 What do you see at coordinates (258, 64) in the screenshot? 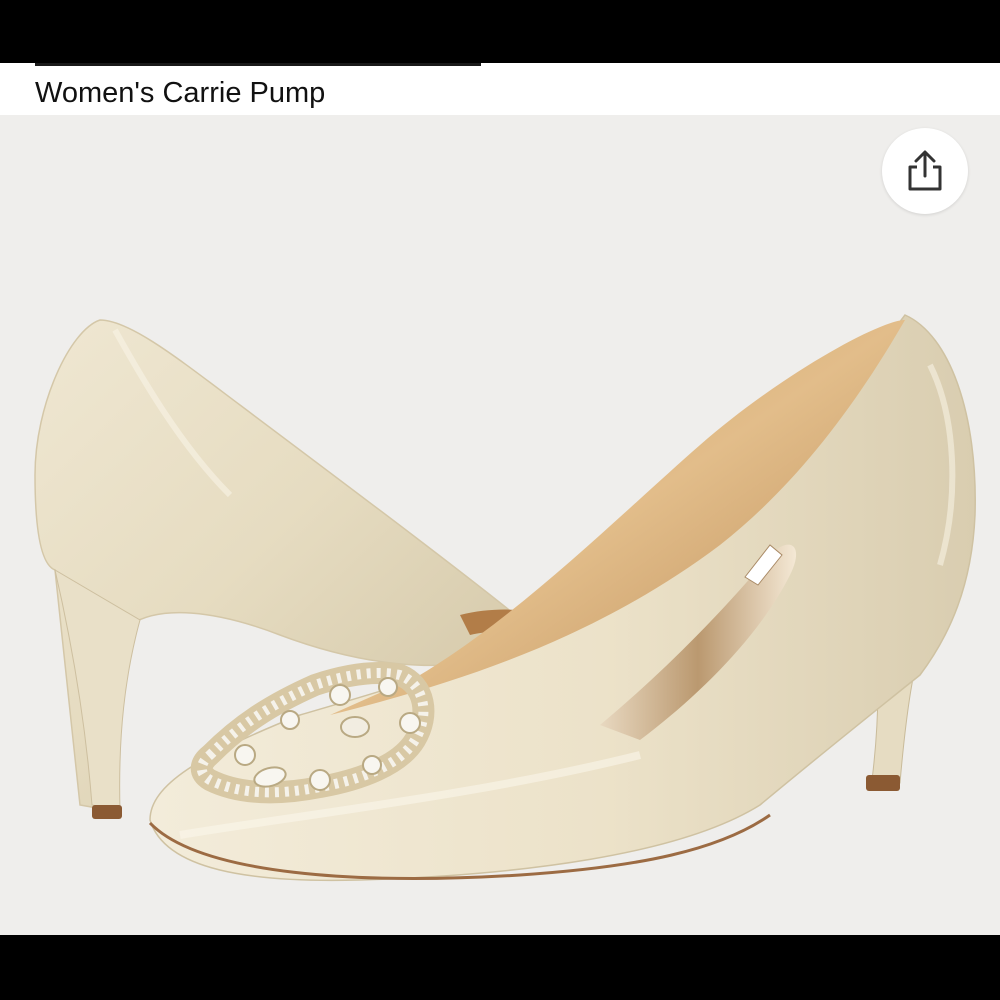
I see `divider` at bounding box center [258, 64].